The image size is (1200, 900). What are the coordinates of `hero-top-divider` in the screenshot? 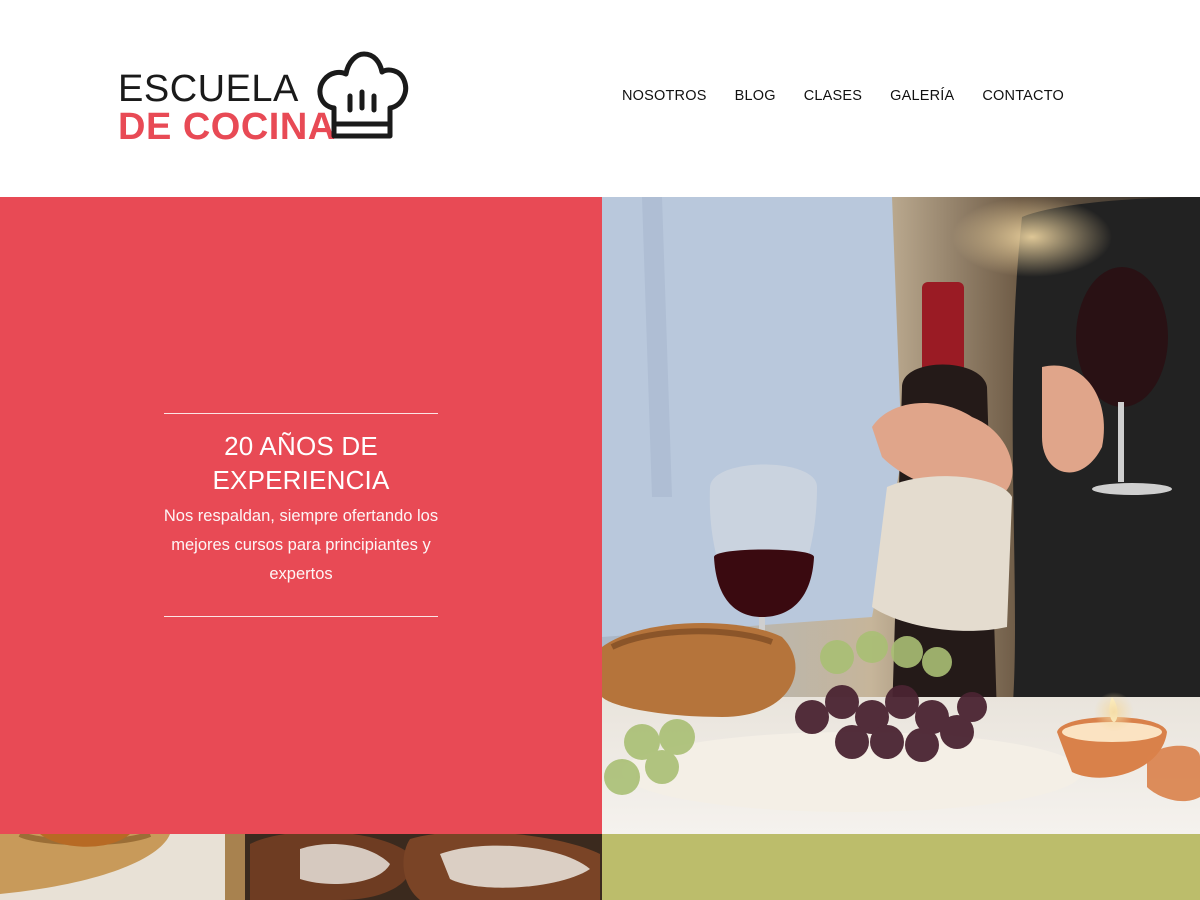 It's located at (301, 413).